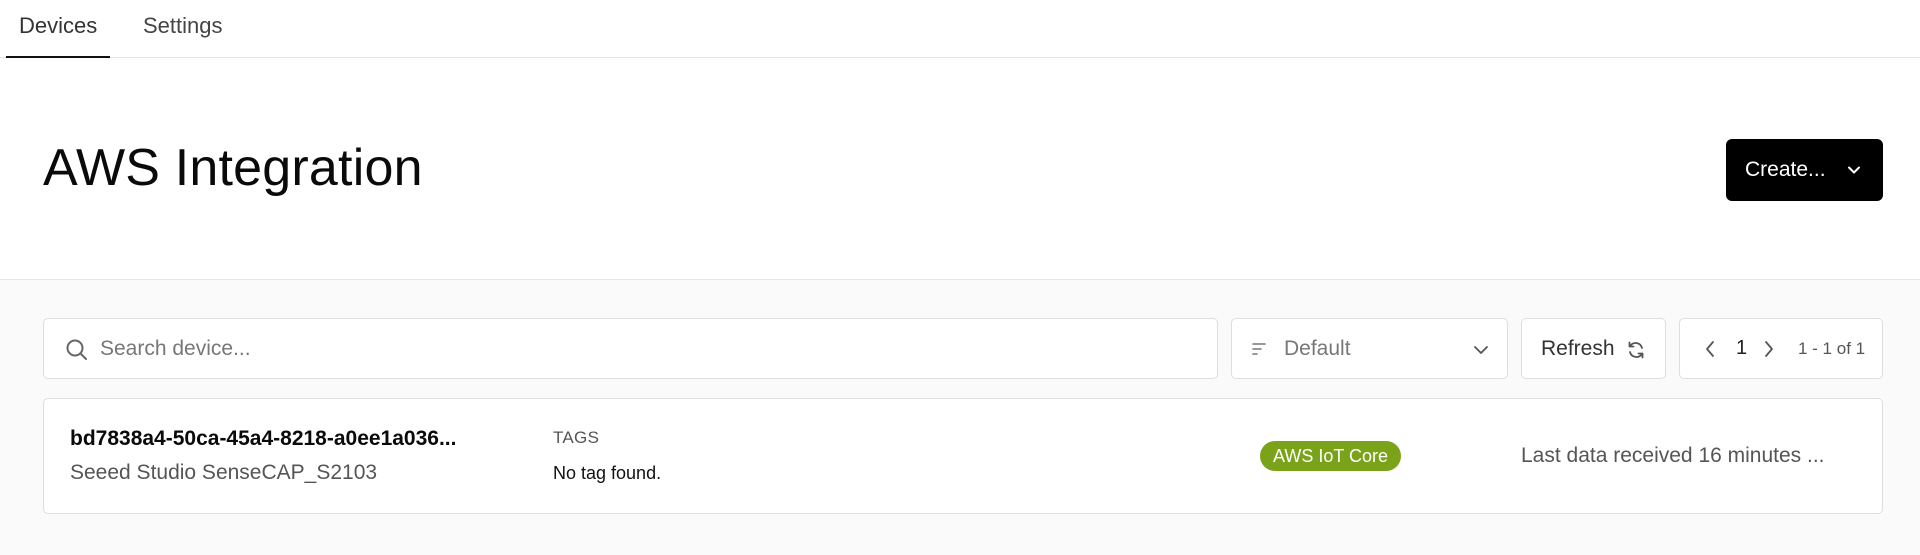 Image resolution: width=1920 pixels, height=555 pixels. Describe the element at coordinates (1369, 348) in the screenshot. I see `sort-select: Default` at that location.